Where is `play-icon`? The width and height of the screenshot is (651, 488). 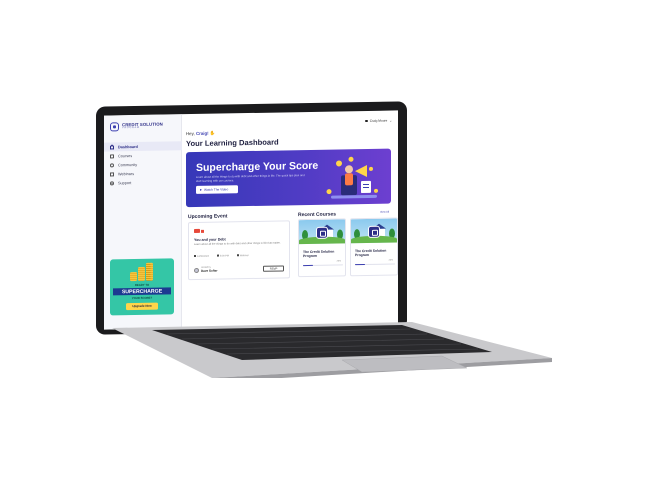 play-icon is located at coordinates (201, 189).